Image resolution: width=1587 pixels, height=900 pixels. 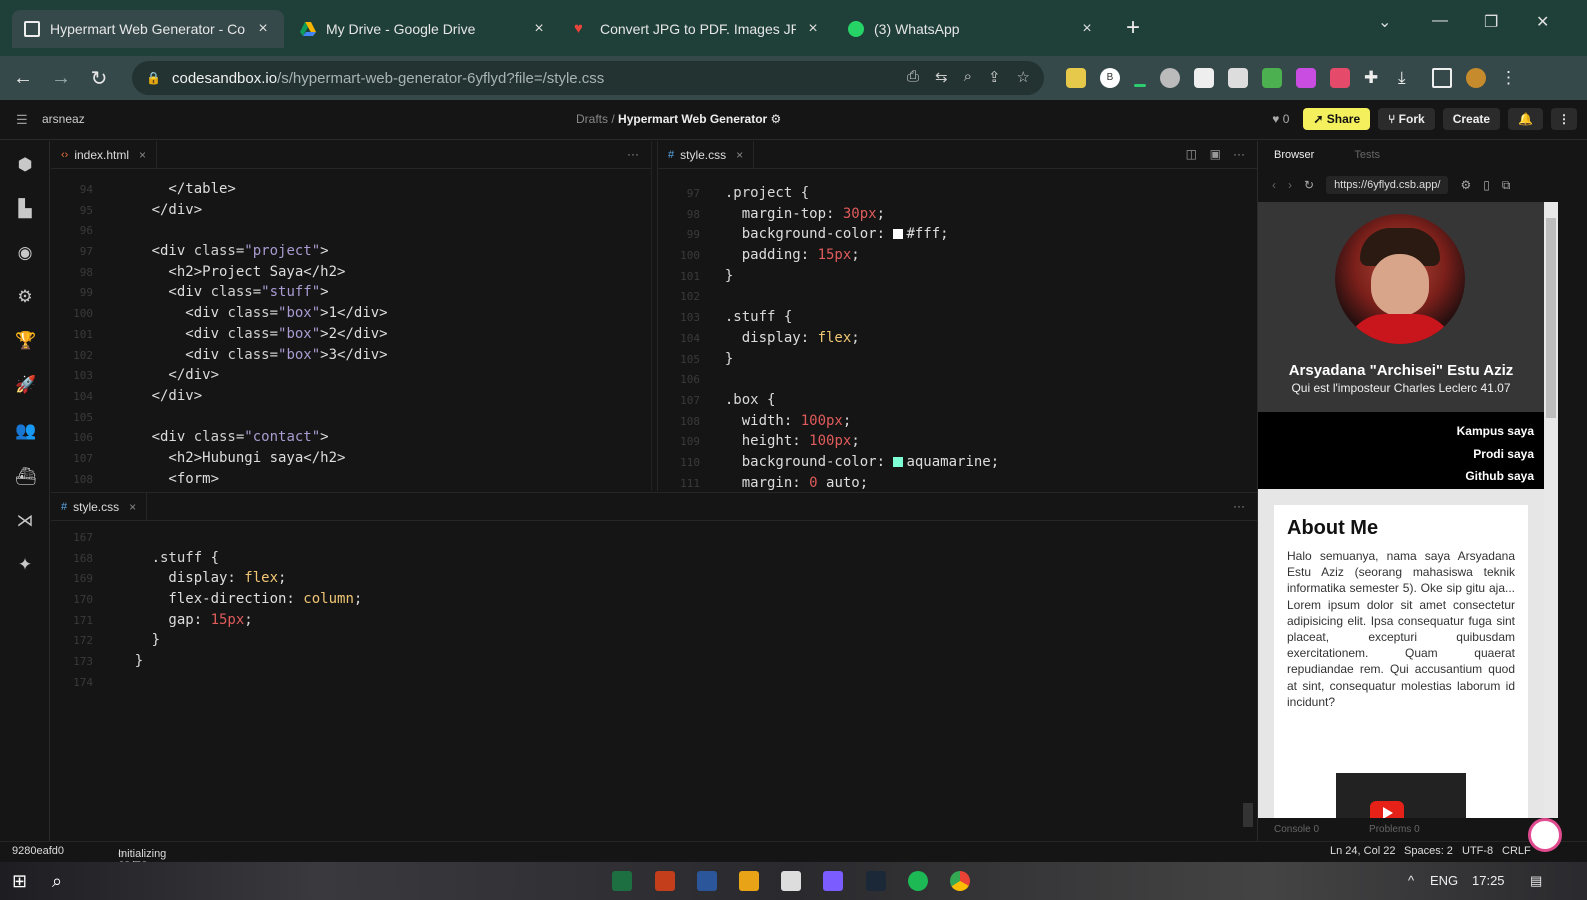 What do you see at coordinates (148, 29) in the screenshot?
I see `tab-hypermart: Hypermart Web Generator - Co ×` at bounding box center [148, 29].